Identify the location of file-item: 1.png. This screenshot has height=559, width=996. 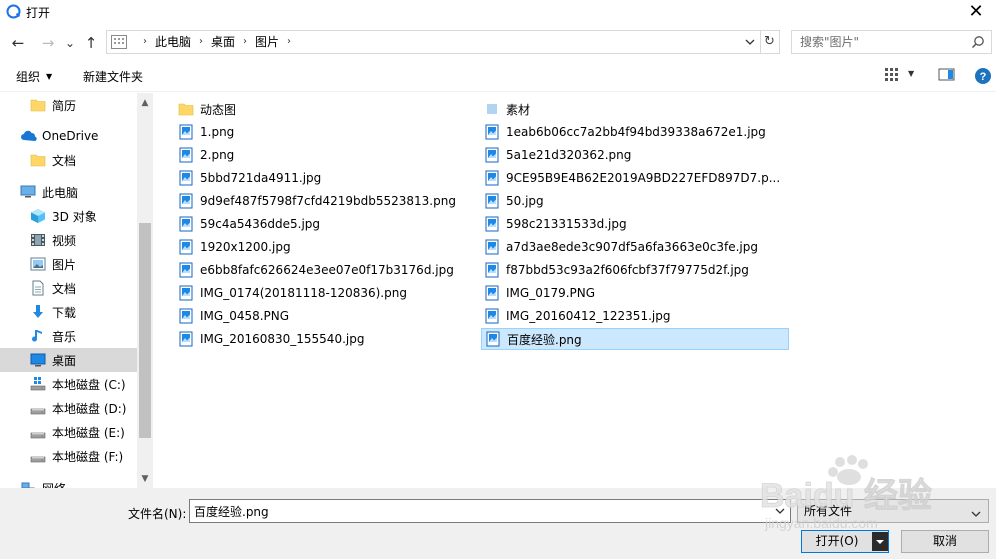
(204, 132).